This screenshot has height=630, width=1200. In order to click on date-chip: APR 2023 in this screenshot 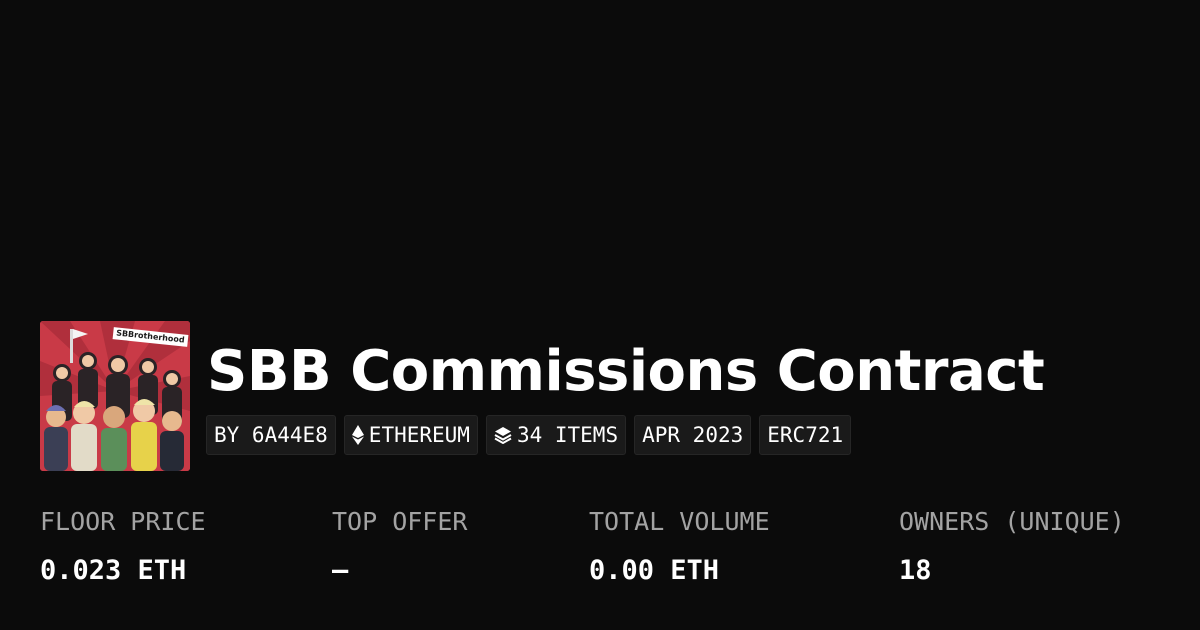, I will do `click(693, 435)`.